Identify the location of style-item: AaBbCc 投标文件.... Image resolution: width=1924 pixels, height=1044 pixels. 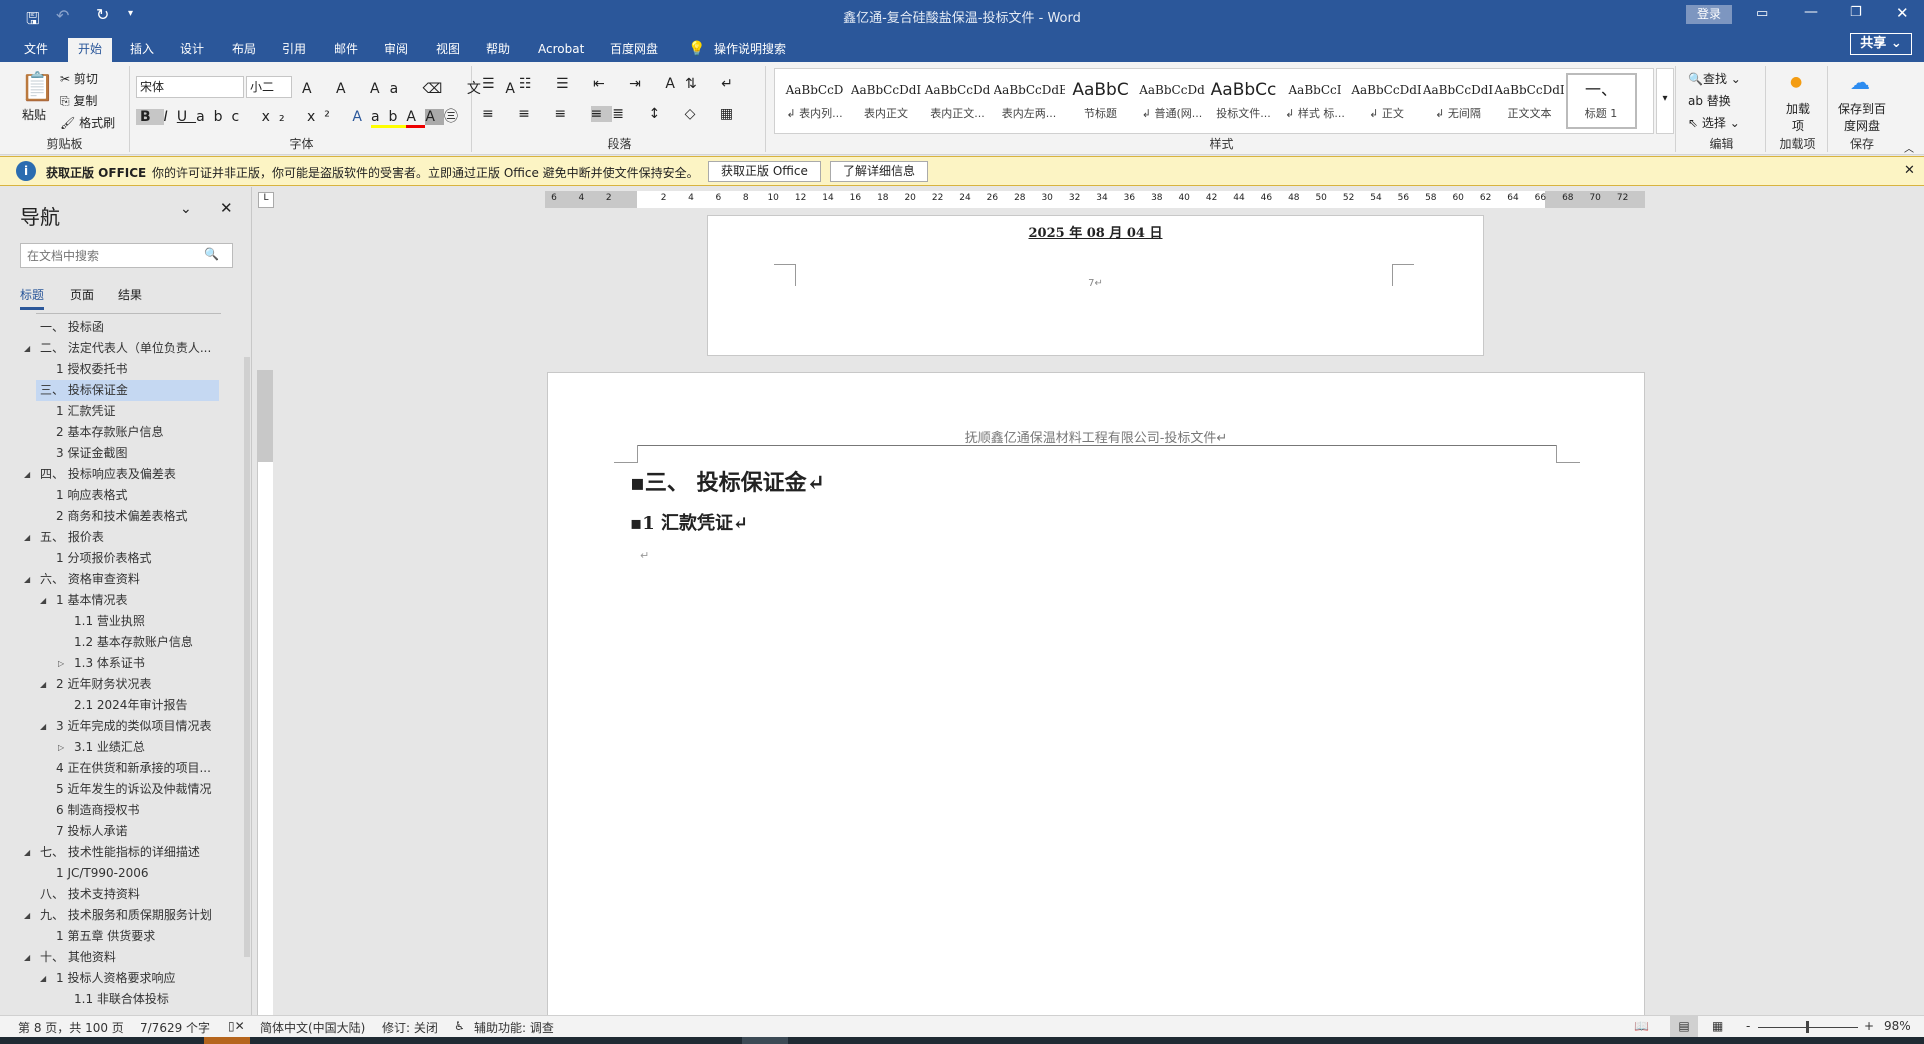
(1243, 103).